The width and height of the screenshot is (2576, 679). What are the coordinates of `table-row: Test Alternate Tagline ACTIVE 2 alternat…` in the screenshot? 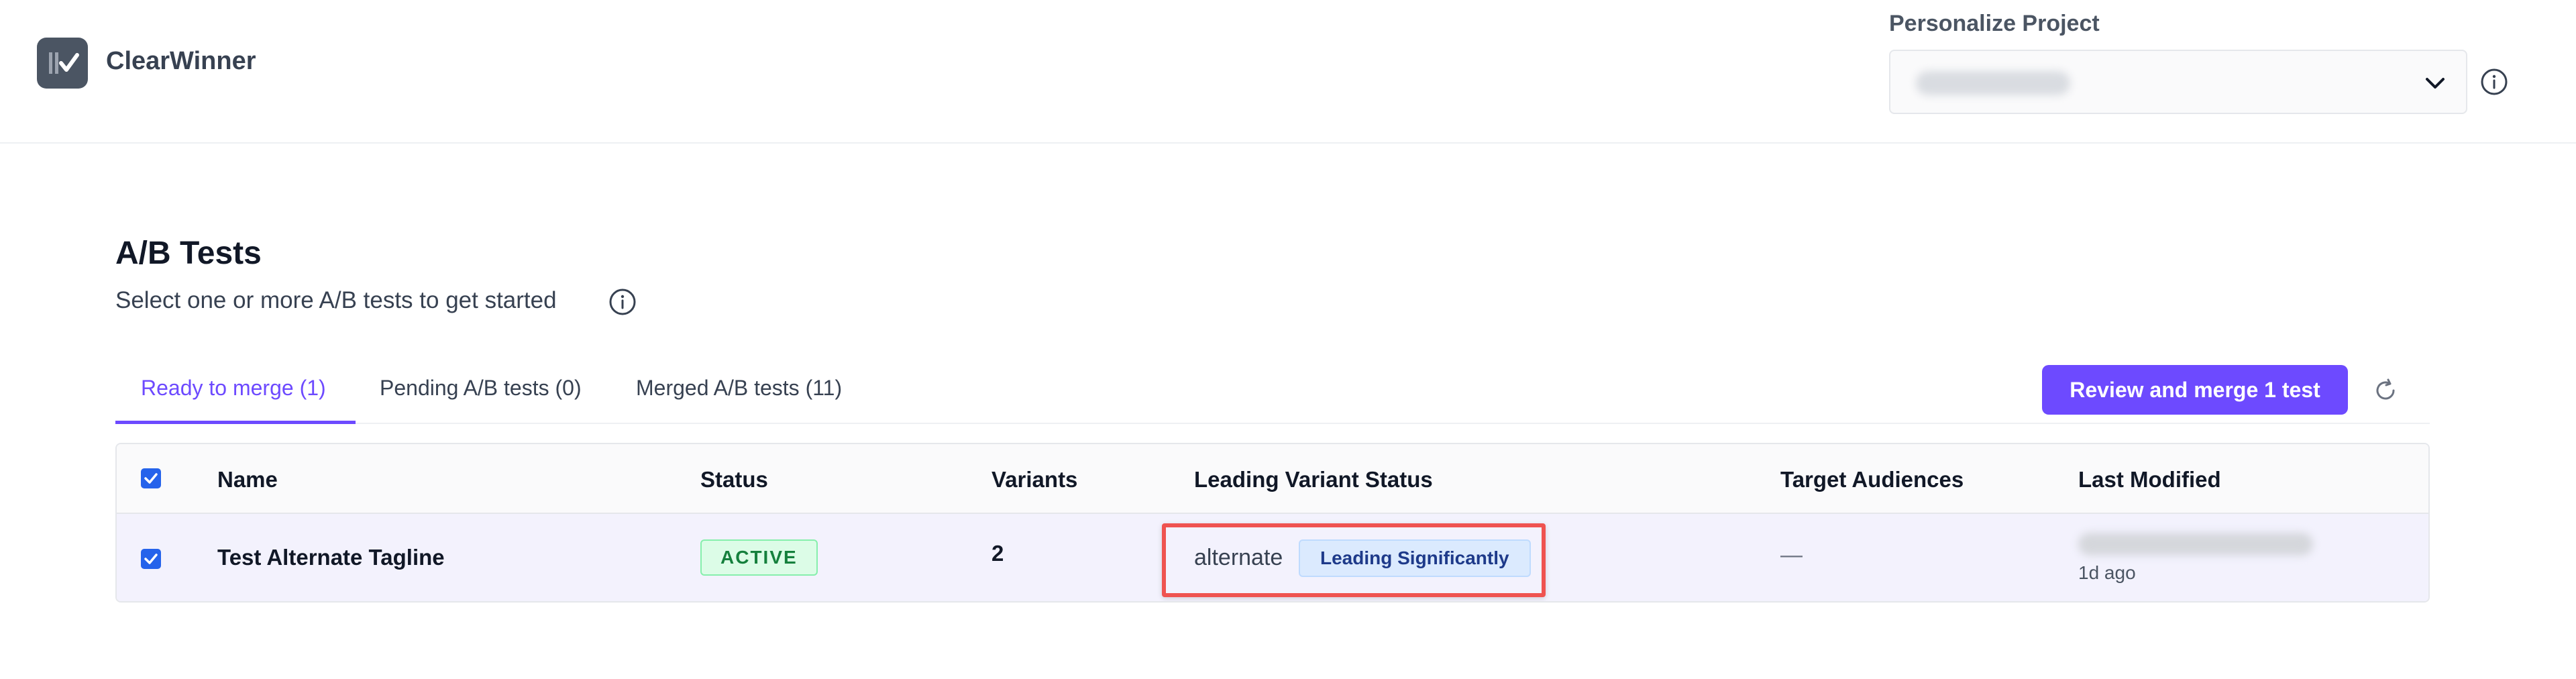 It's located at (1272, 557).